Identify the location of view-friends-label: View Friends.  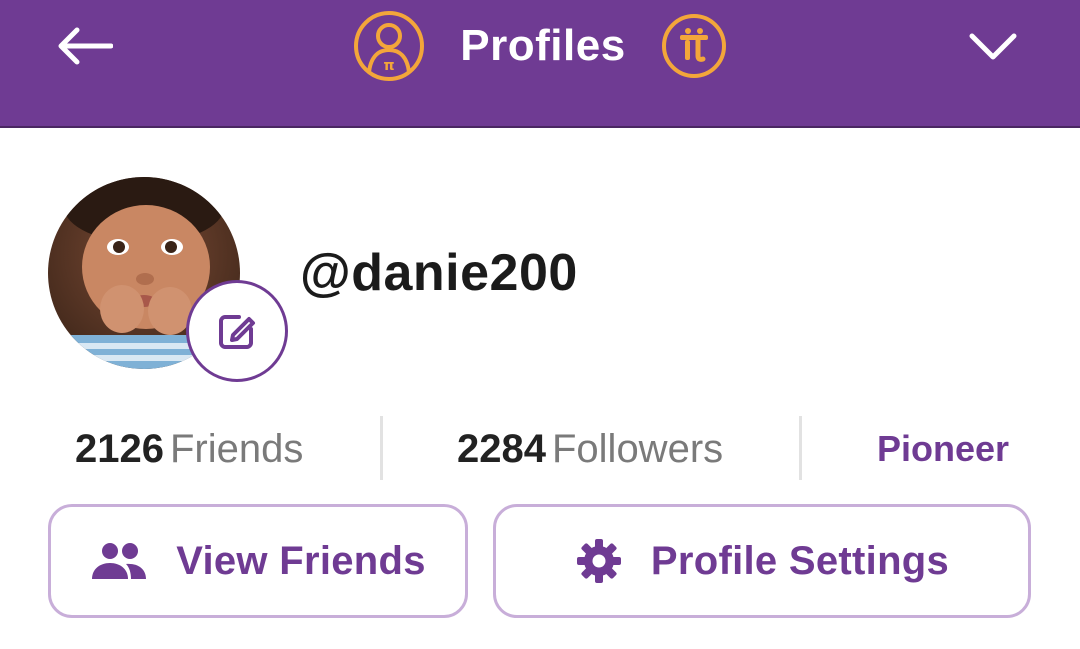
(301, 560).